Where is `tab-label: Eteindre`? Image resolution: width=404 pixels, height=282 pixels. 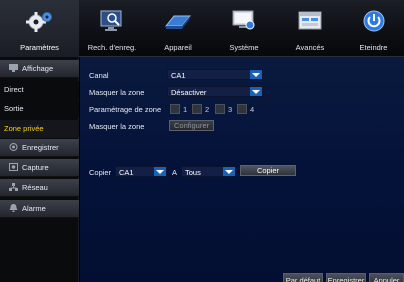 tab-label: Eteindre is located at coordinates (373, 47).